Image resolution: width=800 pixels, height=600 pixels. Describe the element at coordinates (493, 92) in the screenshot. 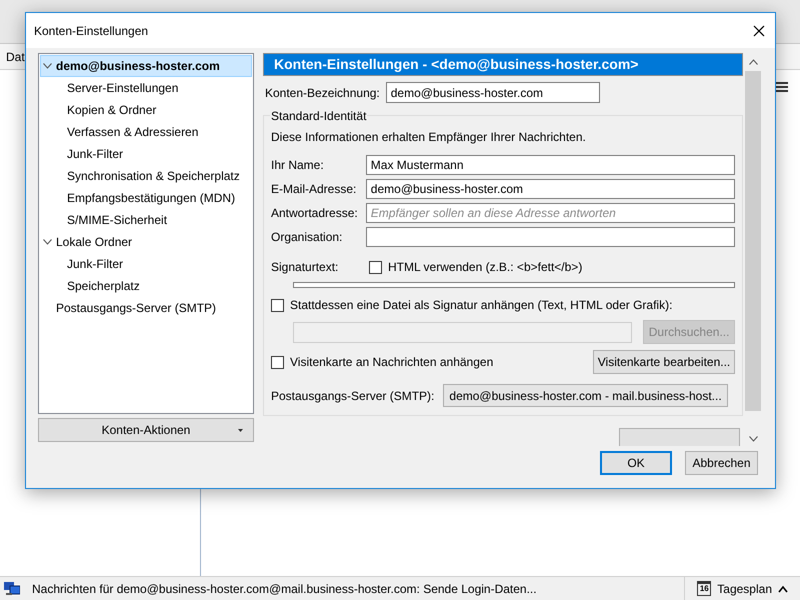

I see `account-name-field: demo@business-hoster.com` at that location.